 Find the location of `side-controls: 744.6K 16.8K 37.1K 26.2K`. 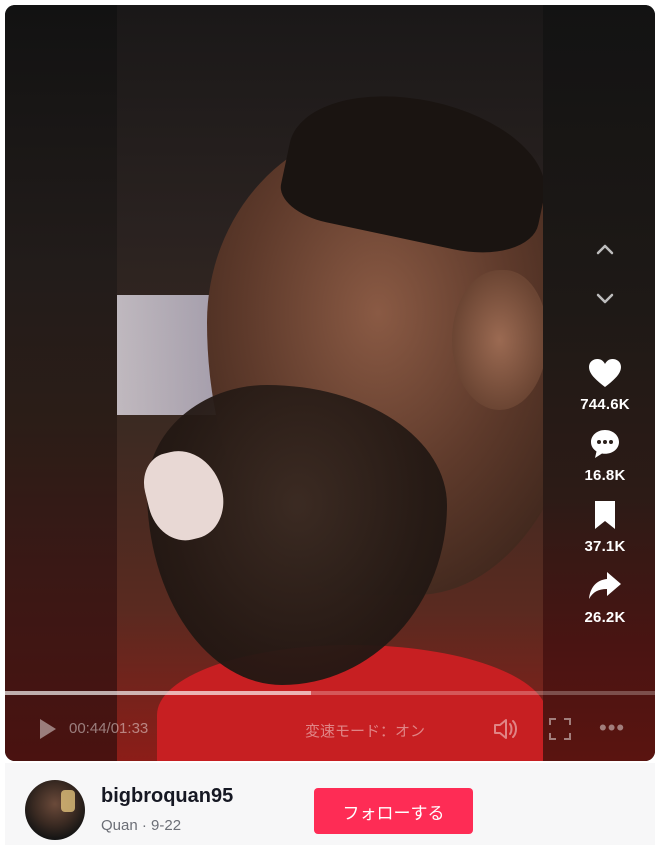

side-controls: 744.6K 16.8K 37.1K 26.2K is located at coordinates (605, 428).